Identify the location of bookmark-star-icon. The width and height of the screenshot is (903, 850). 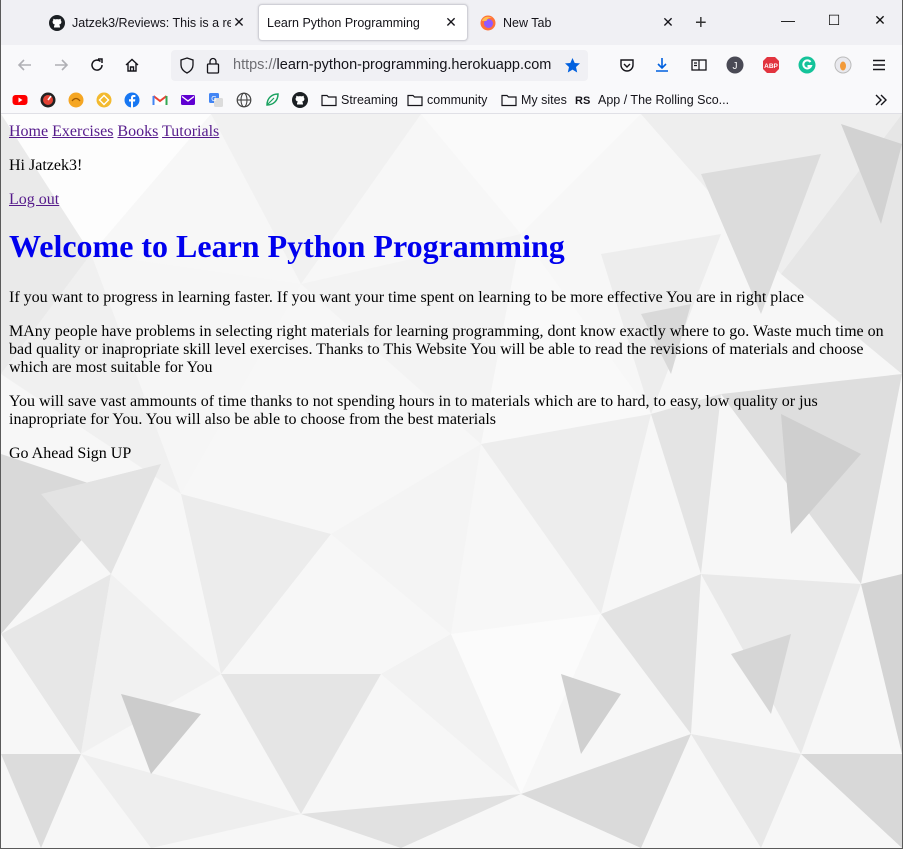
(572, 65).